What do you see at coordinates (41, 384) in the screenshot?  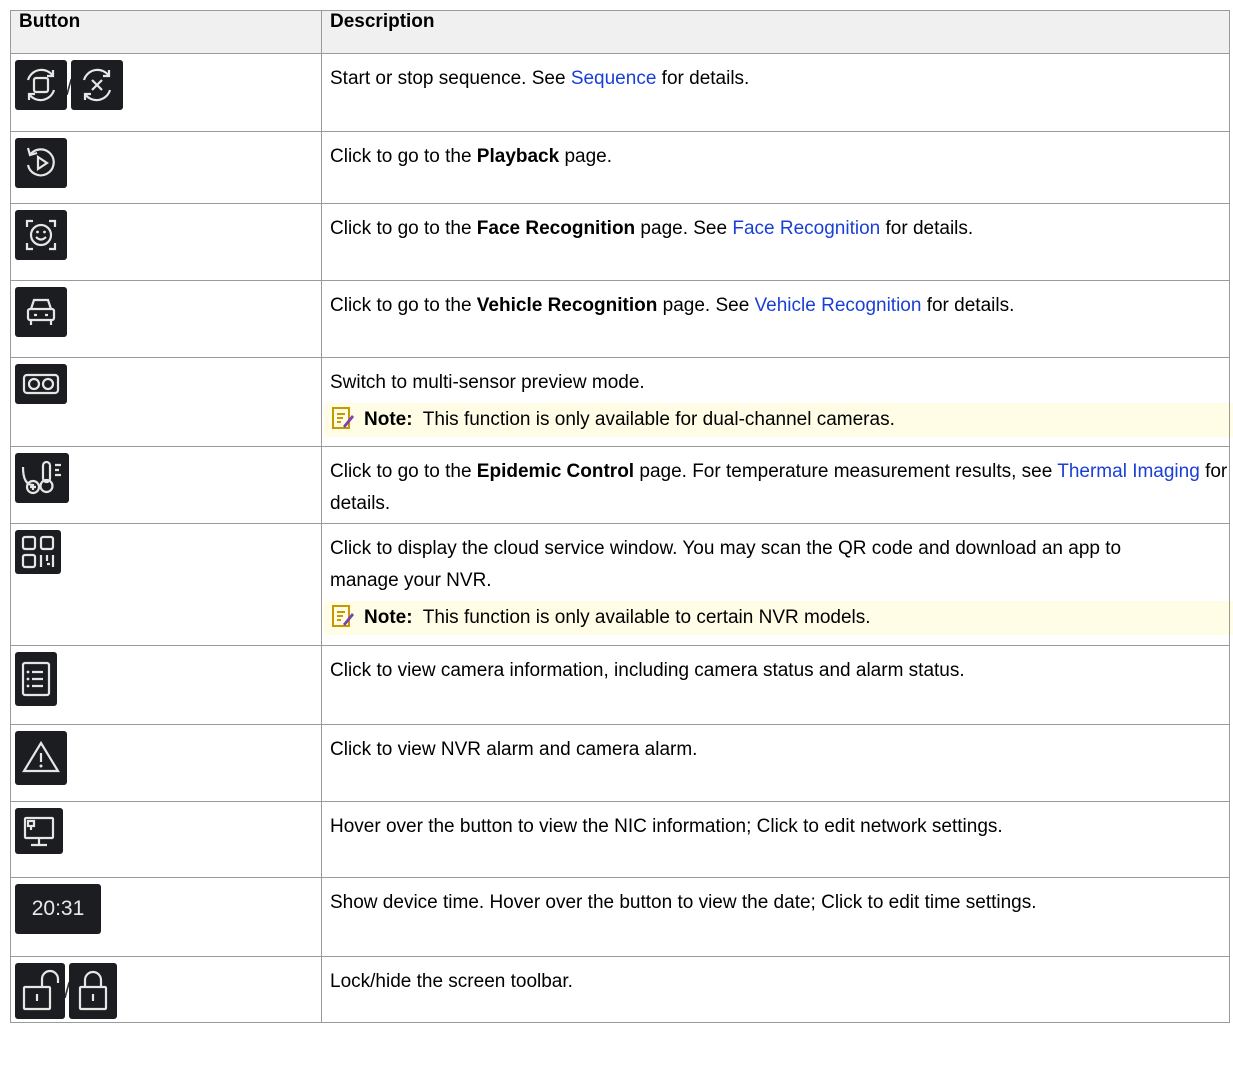 I see `multi-sensor-icon` at bounding box center [41, 384].